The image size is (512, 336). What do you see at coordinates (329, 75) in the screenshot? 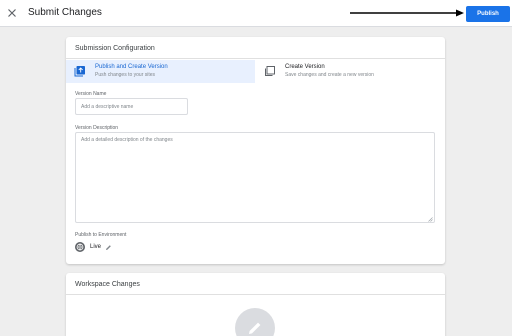
I see `option-subtitle: Save changes and create a new version` at bounding box center [329, 75].